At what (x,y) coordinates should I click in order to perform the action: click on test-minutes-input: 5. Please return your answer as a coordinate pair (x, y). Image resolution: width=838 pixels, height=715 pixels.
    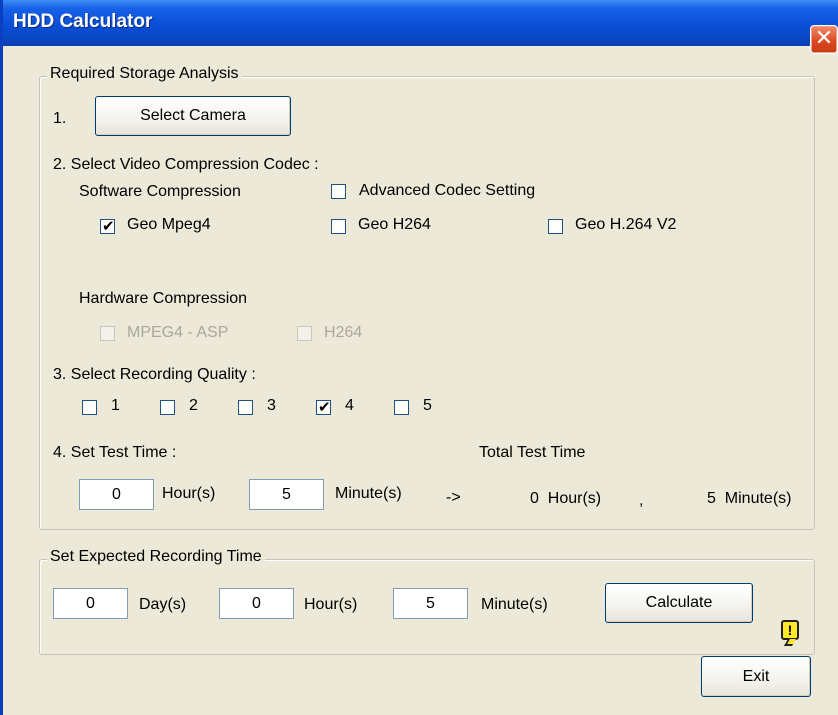
    Looking at the image, I should click on (286, 494).